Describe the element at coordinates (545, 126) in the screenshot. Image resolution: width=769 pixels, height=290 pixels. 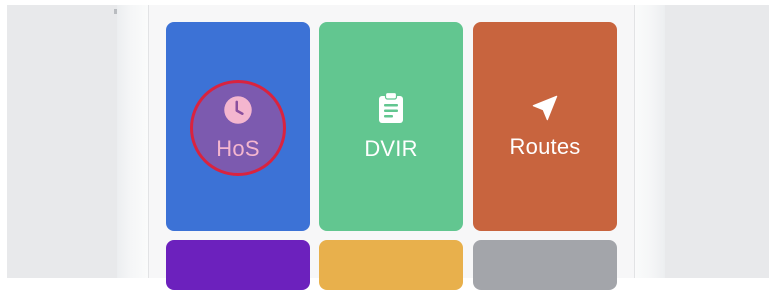
I see `routes-tile: Routes` at that location.